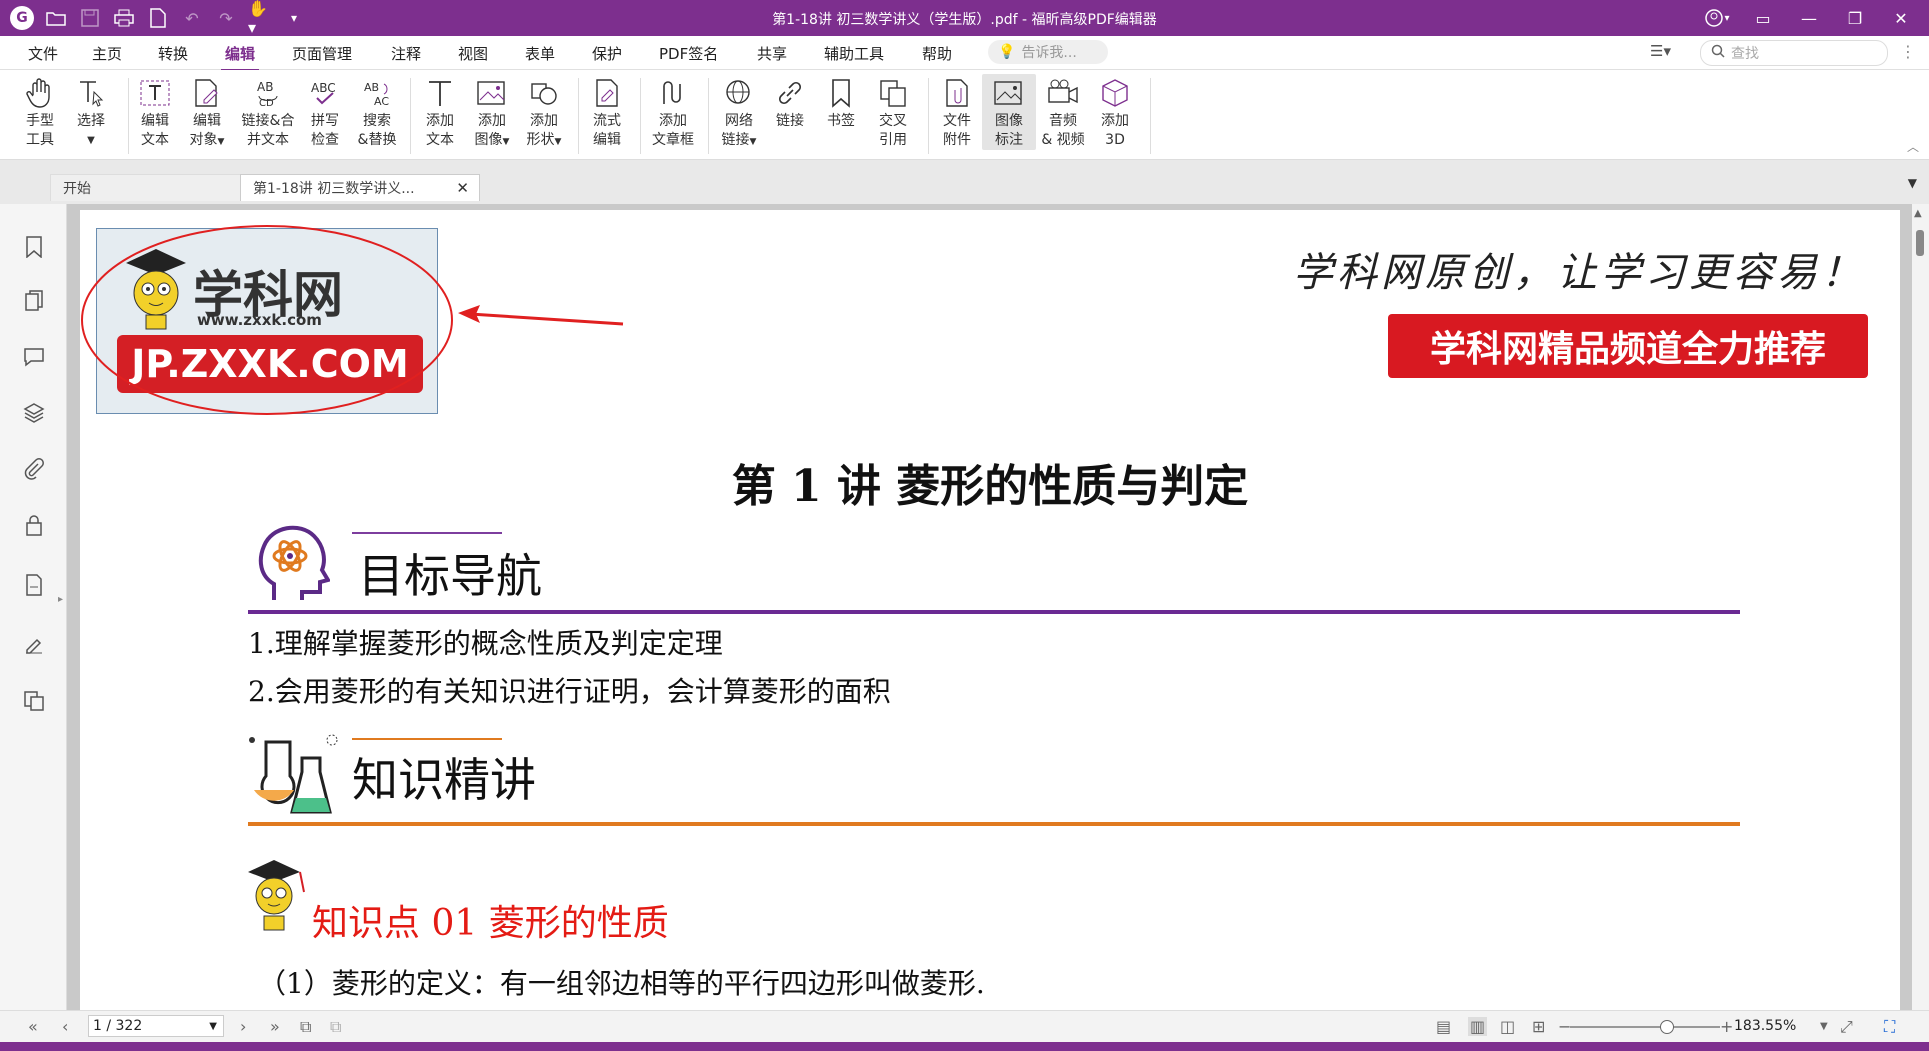 This screenshot has width=1929, height=1051. What do you see at coordinates (1765, 1026) in the screenshot?
I see `zoom-level: 183.55%` at bounding box center [1765, 1026].